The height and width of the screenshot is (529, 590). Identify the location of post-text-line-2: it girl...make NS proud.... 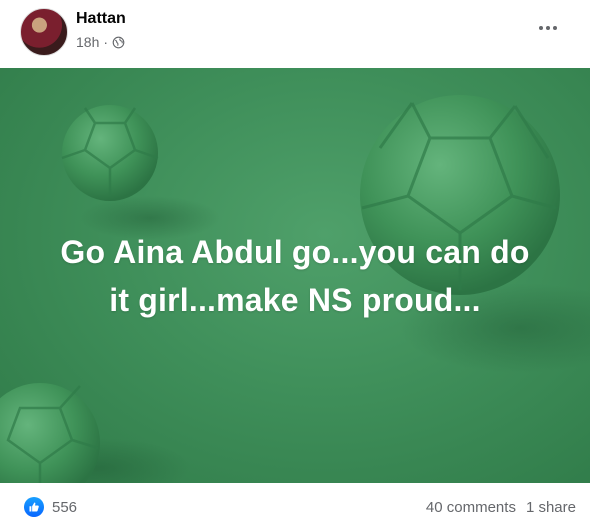
(295, 300).